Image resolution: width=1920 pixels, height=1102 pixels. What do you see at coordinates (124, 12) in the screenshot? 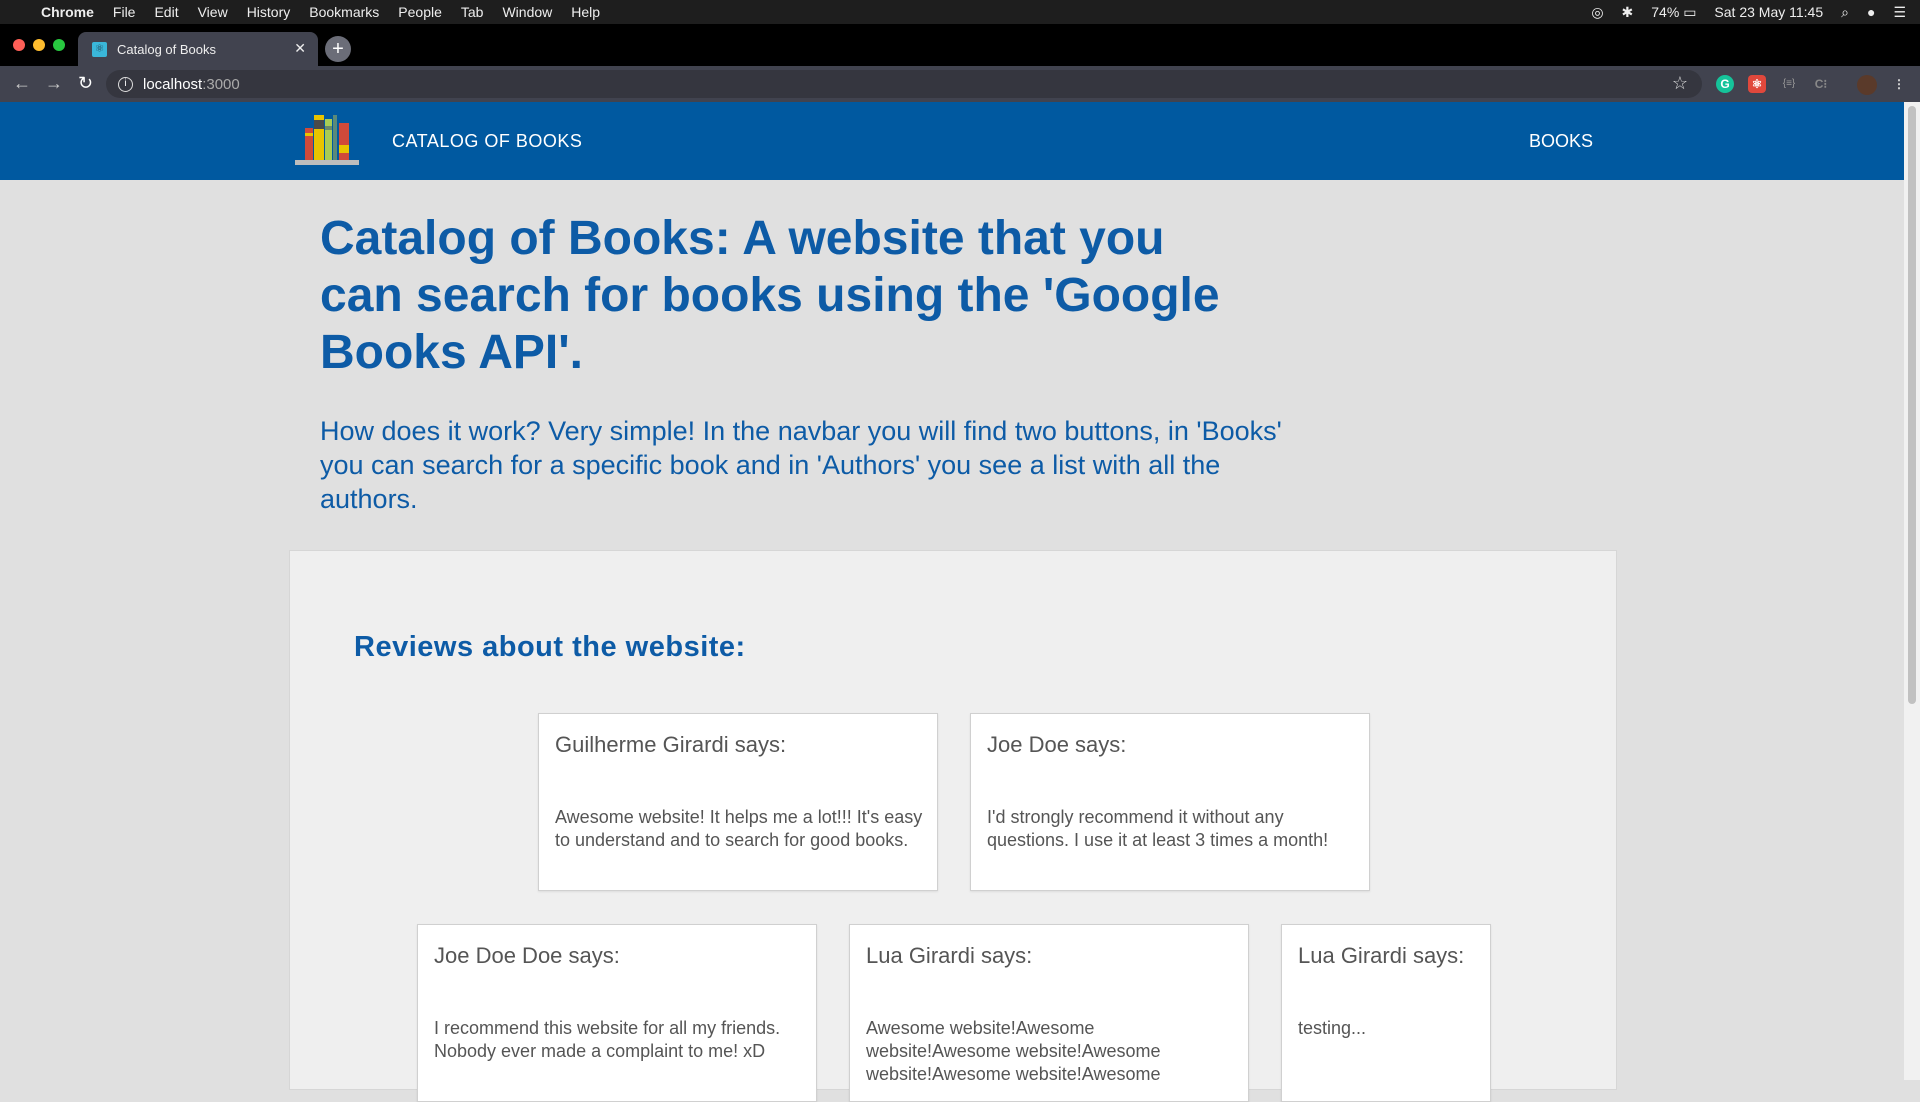
I see `menu-file: File` at bounding box center [124, 12].